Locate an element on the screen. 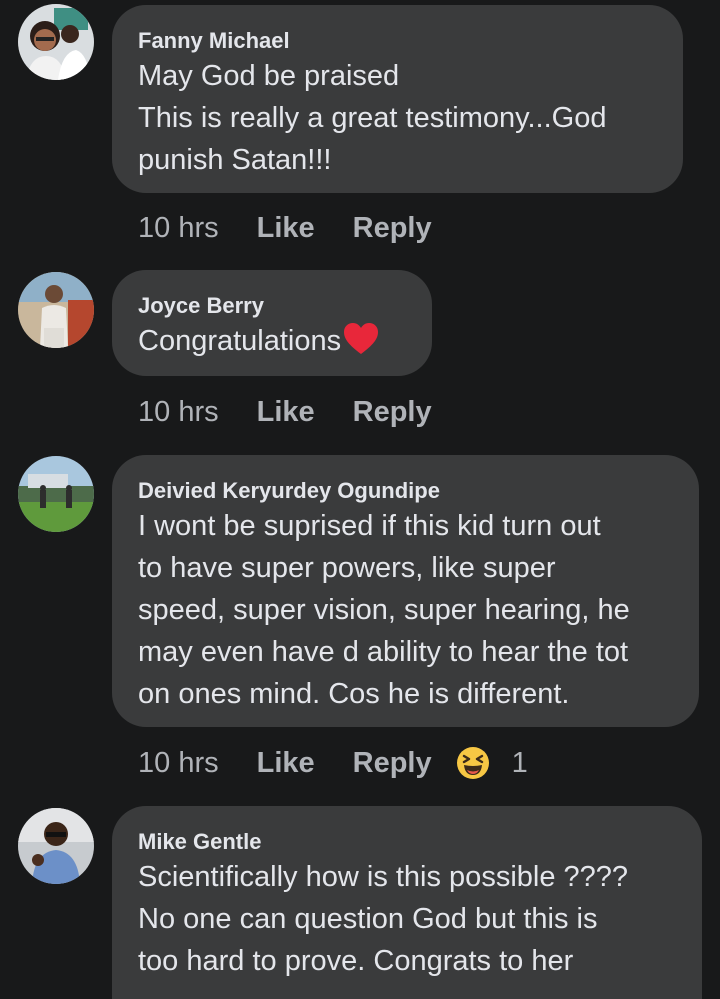 The width and height of the screenshot is (720, 999). comment-bubble: Joyce Berry Congratulations is located at coordinates (272, 323).